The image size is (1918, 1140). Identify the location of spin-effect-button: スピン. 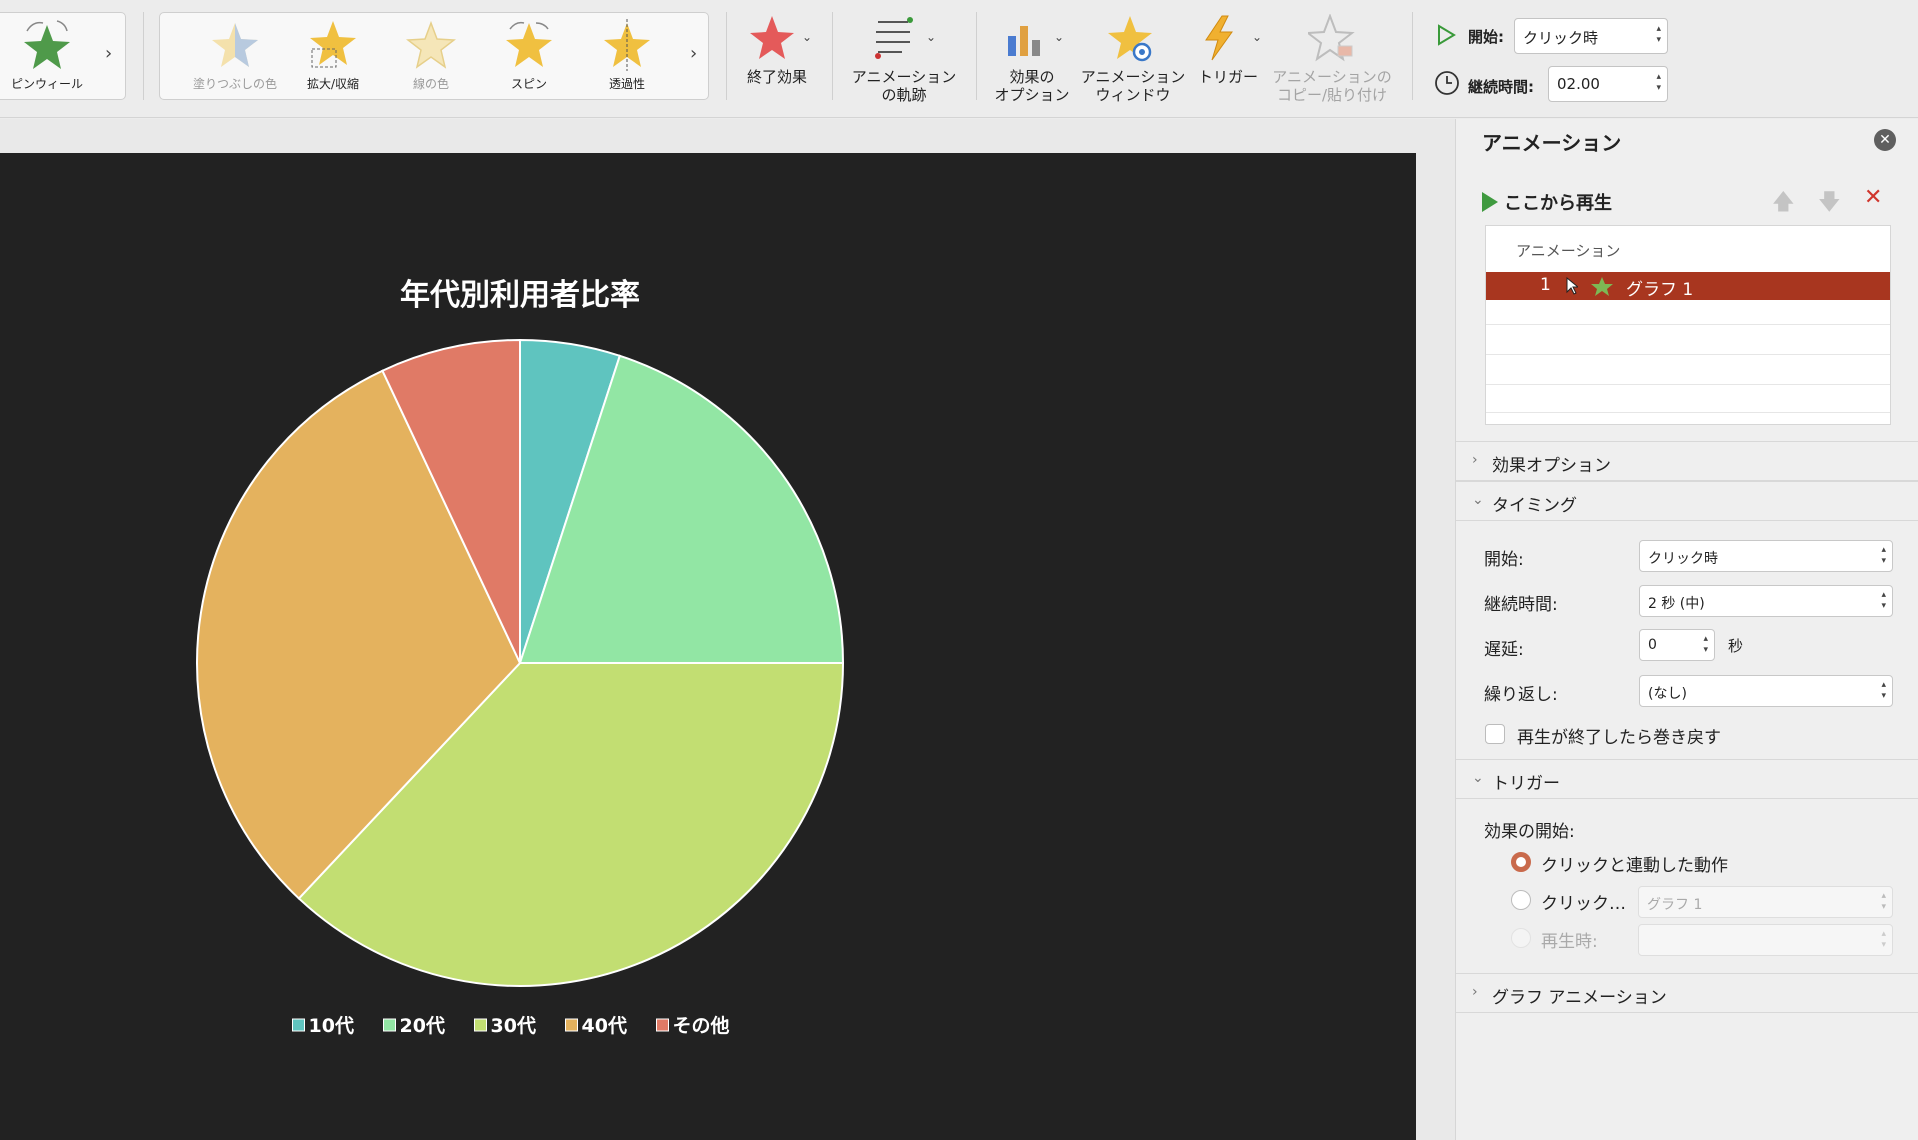
(529, 57).